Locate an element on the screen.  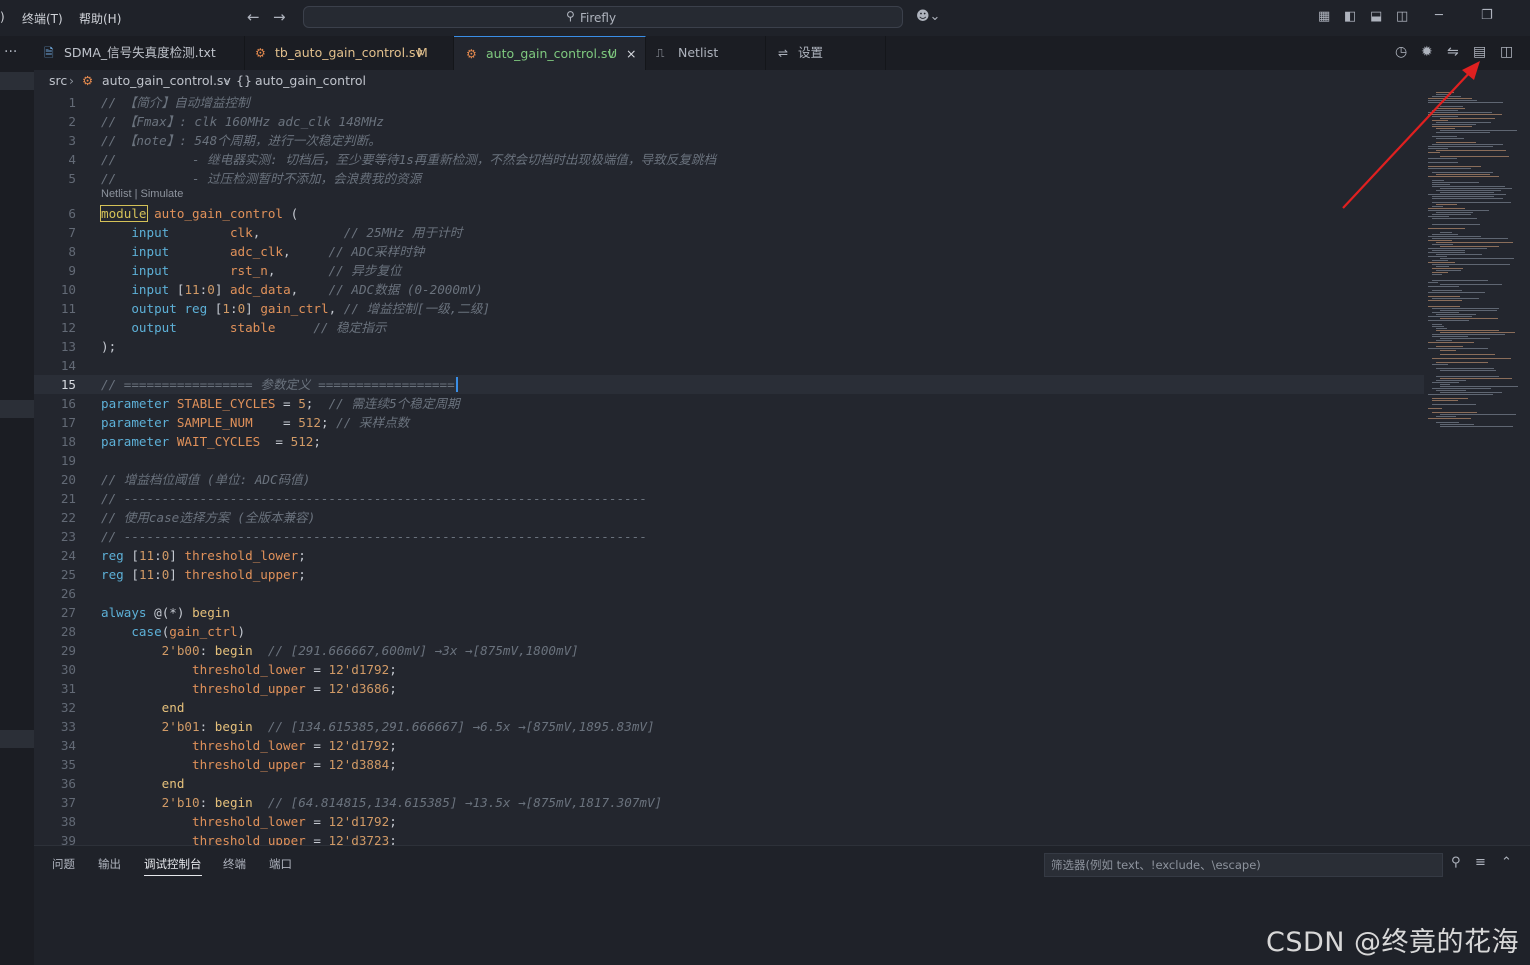
code-line: 22 // 使用case选择方案 (全版本兼容) is located at coordinates (729, 517).